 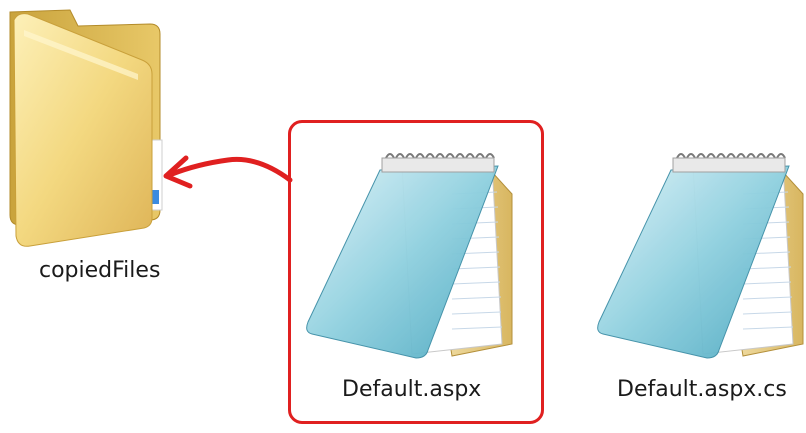 I want to click on folder-label: copiedFiles, so click(x=100, y=270).